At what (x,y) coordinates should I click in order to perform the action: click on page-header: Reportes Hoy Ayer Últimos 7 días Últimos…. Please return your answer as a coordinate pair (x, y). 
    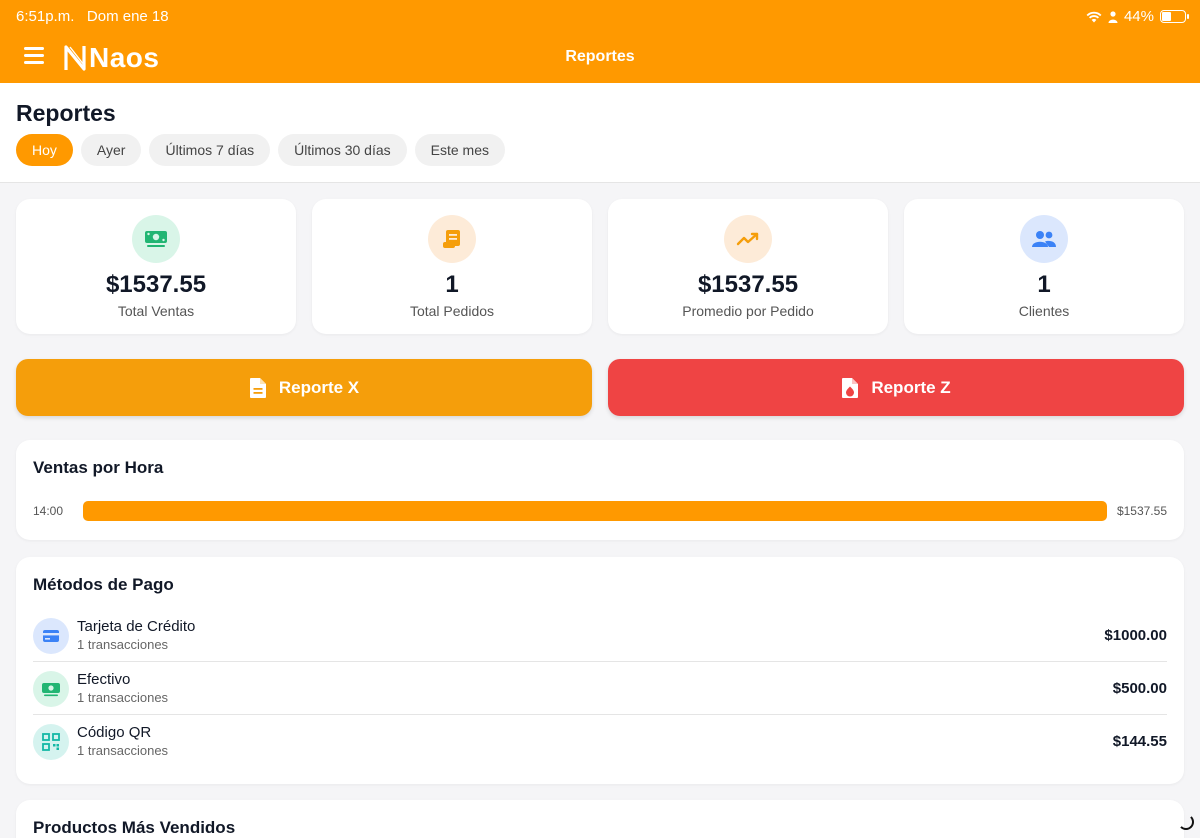
    Looking at the image, I should click on (600, 133).